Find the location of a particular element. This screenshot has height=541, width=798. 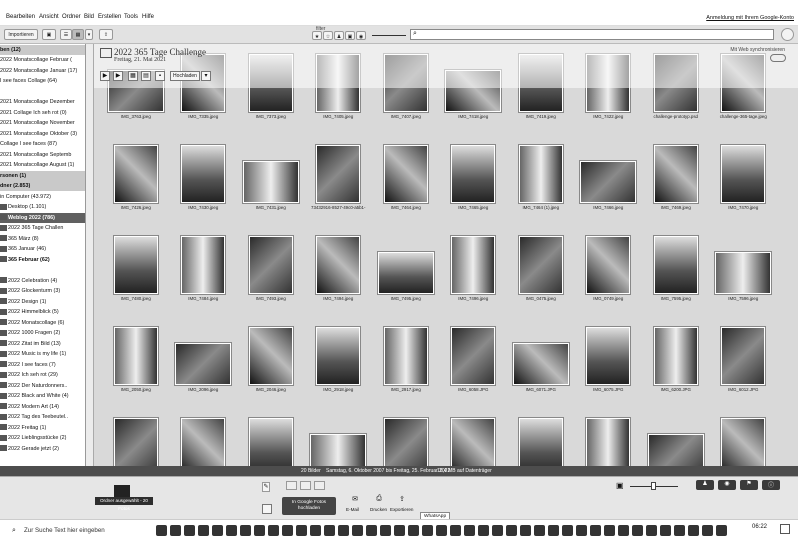

sidebar-item: 2022 Design (1) is located at coordinates (42, 302).